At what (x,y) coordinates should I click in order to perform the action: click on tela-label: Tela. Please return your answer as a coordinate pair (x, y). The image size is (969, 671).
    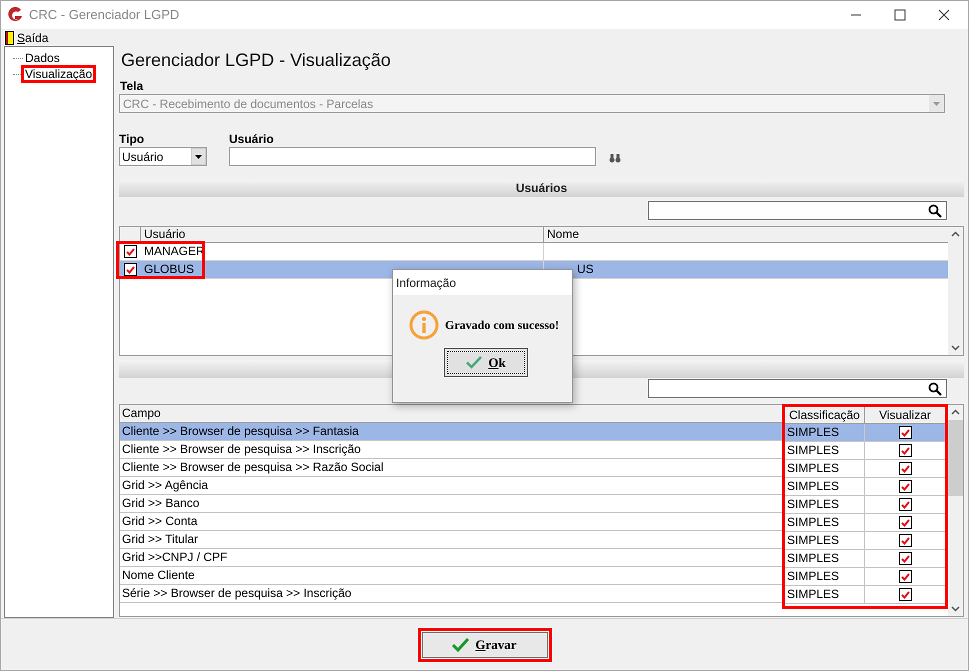
    Looking at the image, I should click on (132, 84).